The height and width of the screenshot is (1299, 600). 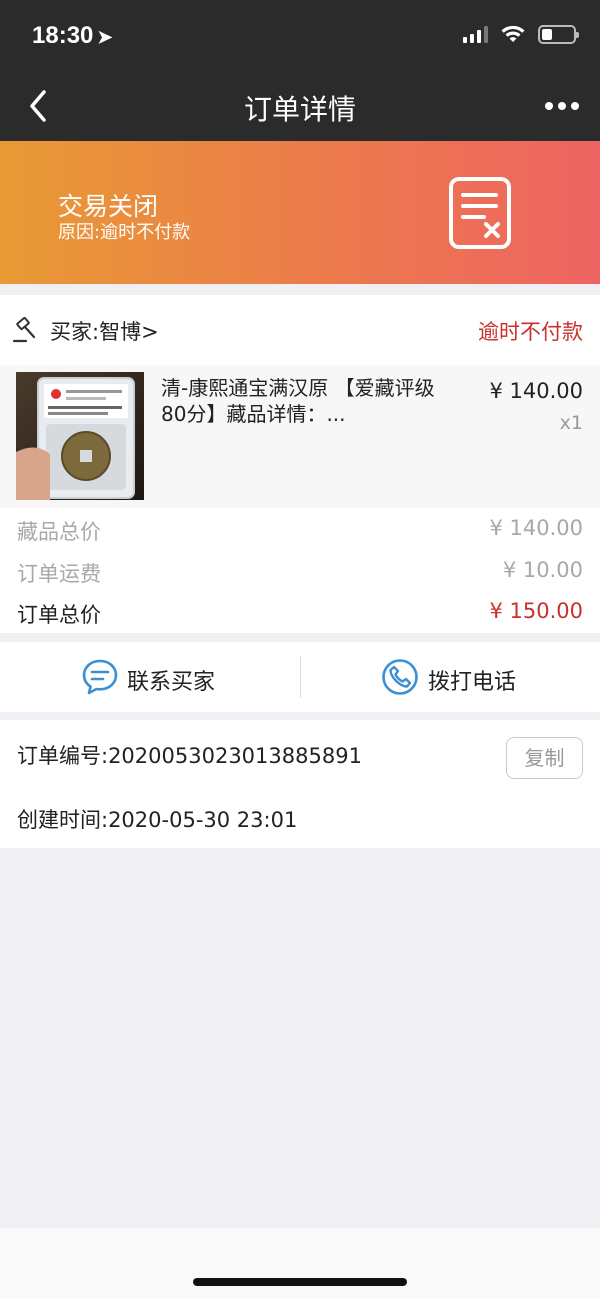 I want to click on status-time: 18:30 ➤, so click(x=72, y=36).